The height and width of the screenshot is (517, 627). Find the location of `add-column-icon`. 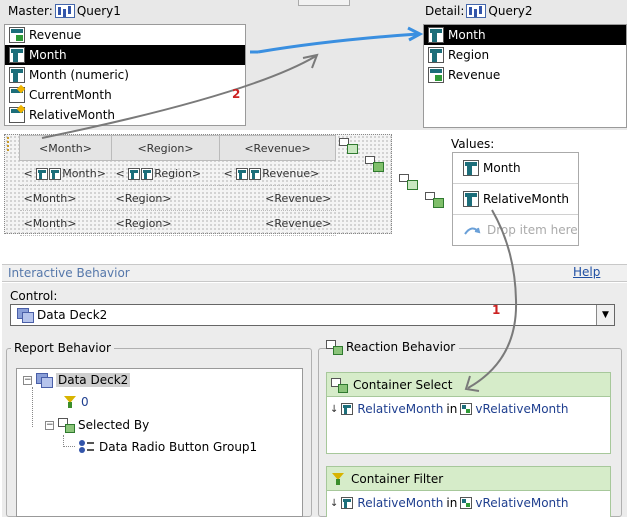

add-column-icon is located at coordinates (374, 163).